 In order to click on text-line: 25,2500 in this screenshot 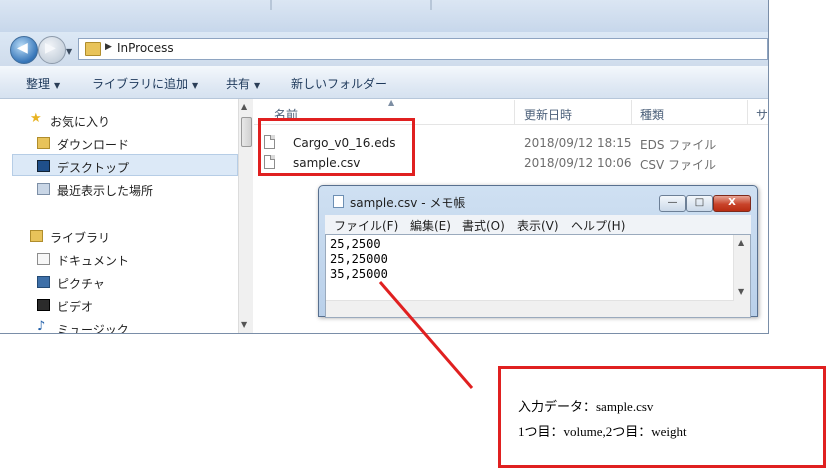, I will do `click(355, 244)`.